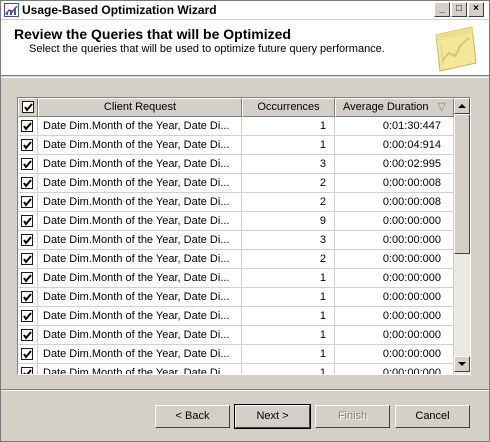  What do you see at coordinates (288, 259) in the screenshot?
I see `occurrences-cell: 2` at bounding box center [288, 259].